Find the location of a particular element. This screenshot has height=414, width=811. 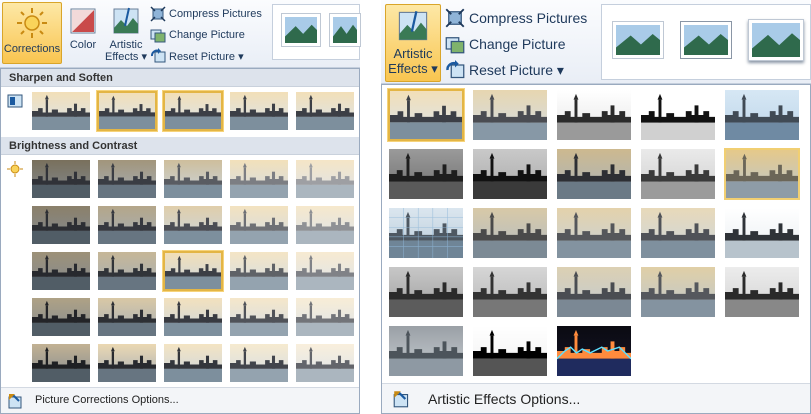

change-picture-icon is located at coordinates (455, 45).